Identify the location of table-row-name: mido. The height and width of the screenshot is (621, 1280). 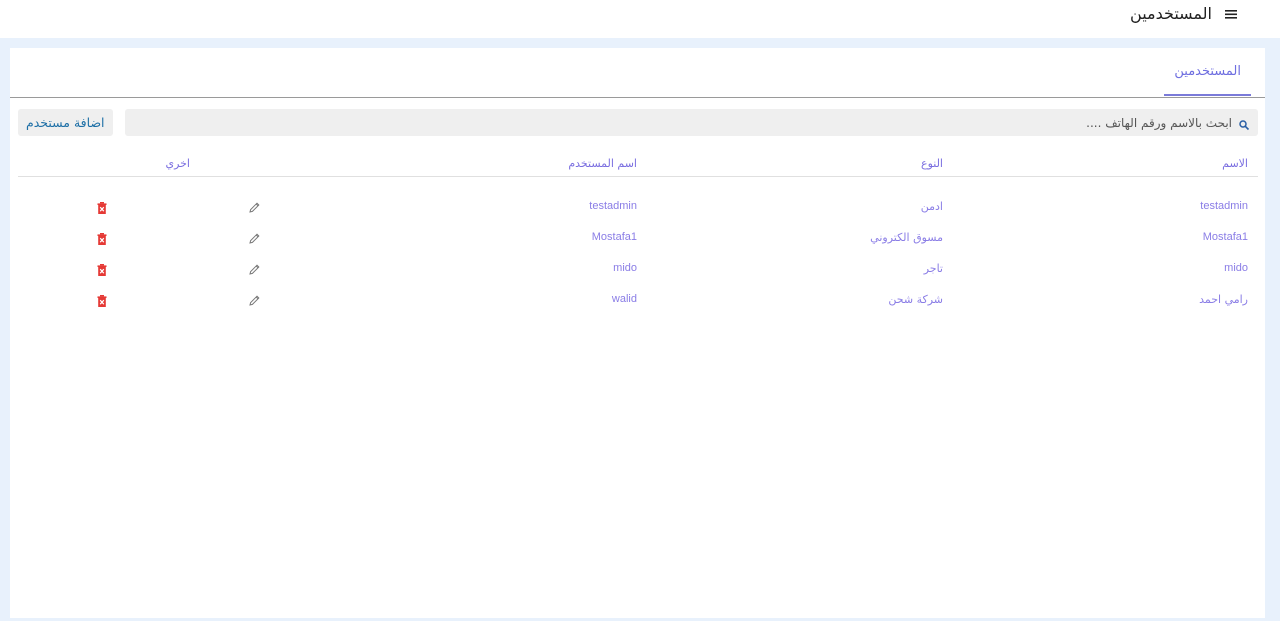
(1236, 268).